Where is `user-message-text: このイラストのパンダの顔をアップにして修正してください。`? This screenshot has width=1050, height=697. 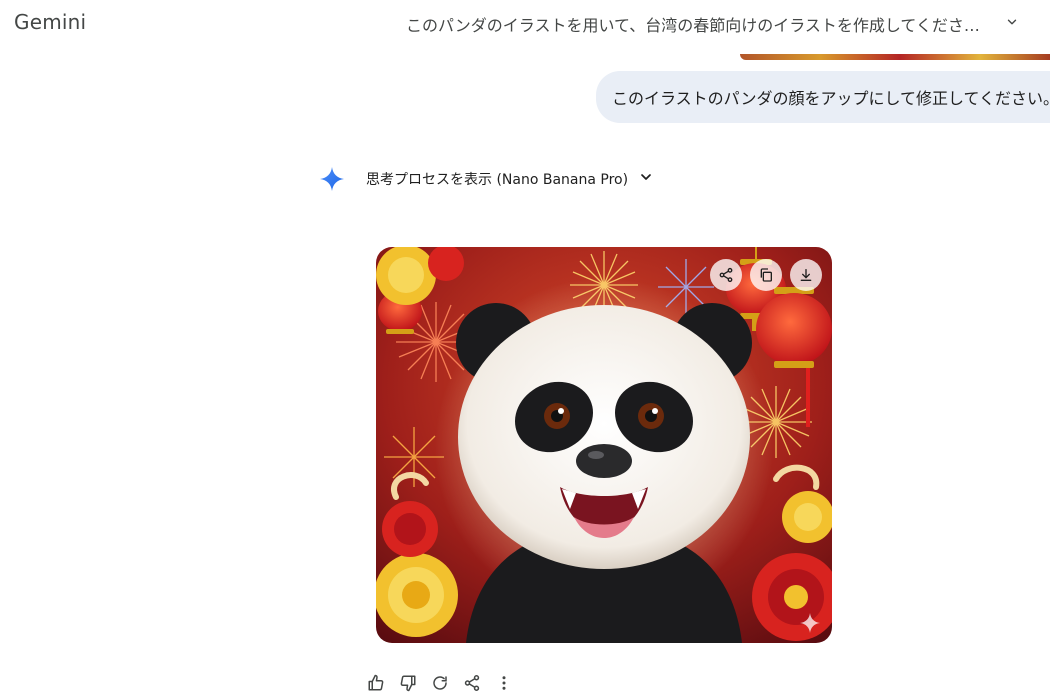
user-message-text: このイラストのパンダの顔をアップにして修正してください。 is located at coordinates (831, 98).